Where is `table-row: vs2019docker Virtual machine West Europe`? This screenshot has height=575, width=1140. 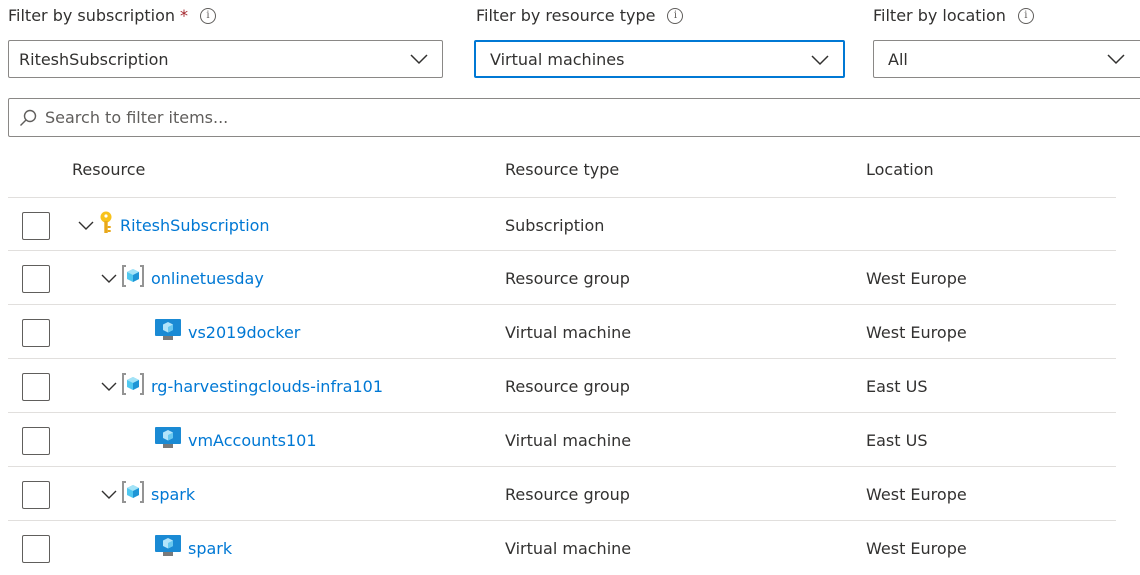
table-row: vs2019docker Virtual machine West Europe is located at coordinates (562, 332).